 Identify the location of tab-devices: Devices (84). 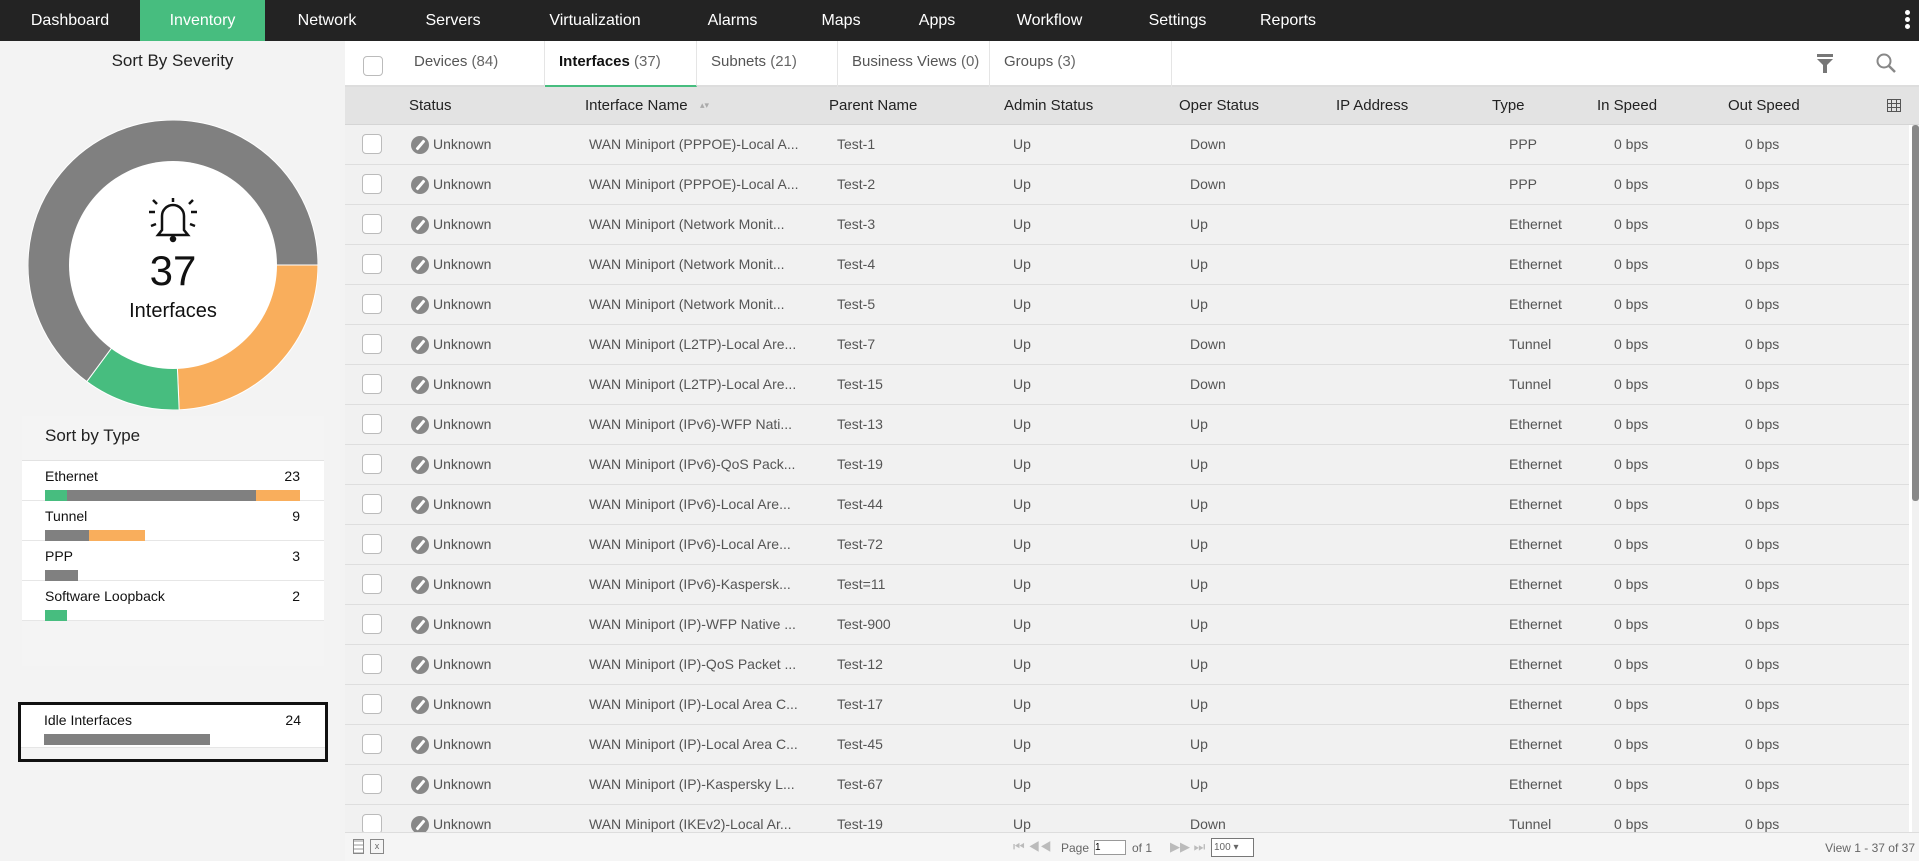
(472, 64).